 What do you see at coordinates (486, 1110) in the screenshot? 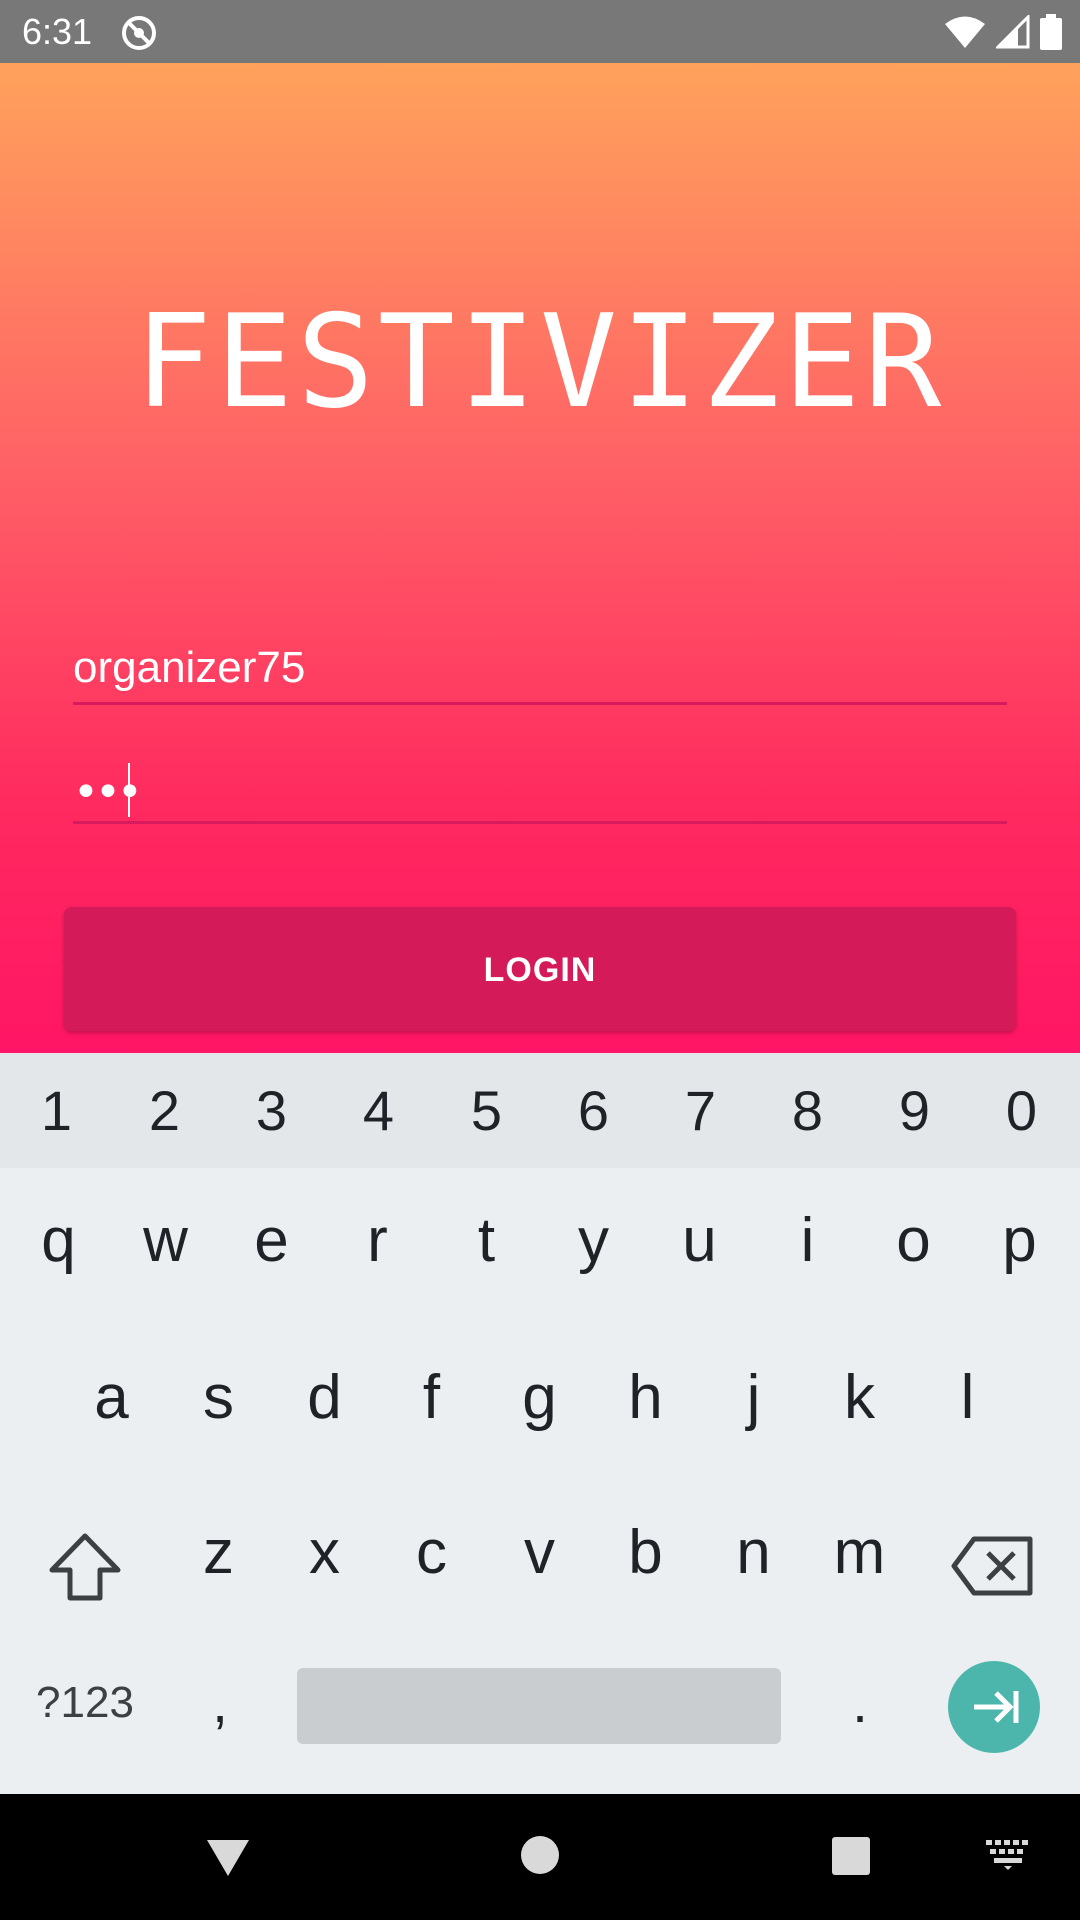
I see `key-5: 5` at bounding box center [486, 1110].